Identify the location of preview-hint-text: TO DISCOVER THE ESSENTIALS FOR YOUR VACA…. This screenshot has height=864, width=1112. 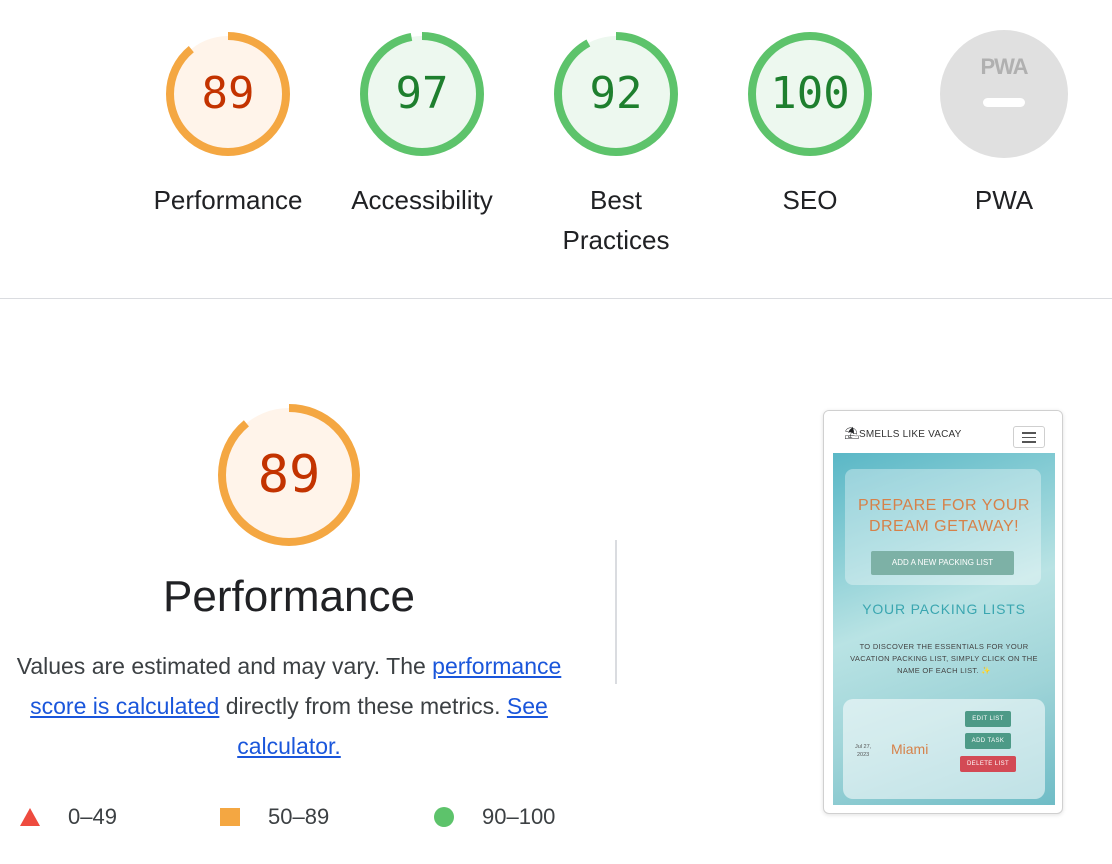
(944, 658).